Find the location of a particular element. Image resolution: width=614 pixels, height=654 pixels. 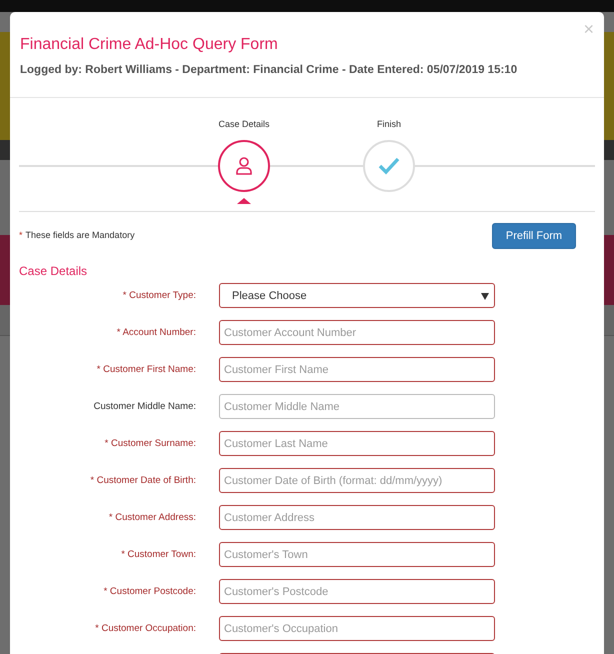

input-field: Customer's Town is located at coordinates (357, 554).